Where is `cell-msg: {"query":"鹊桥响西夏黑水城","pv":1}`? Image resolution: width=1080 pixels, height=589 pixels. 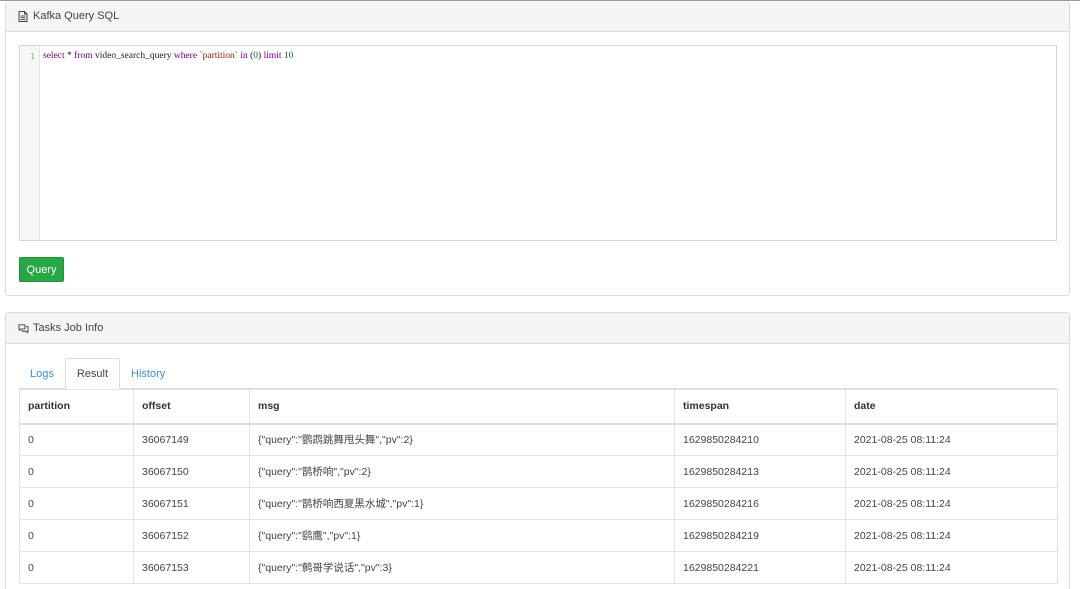
cell-msg: {"query":"鹊桥响西夏黑水城","pv":1} is located at coordinates (462, 503).